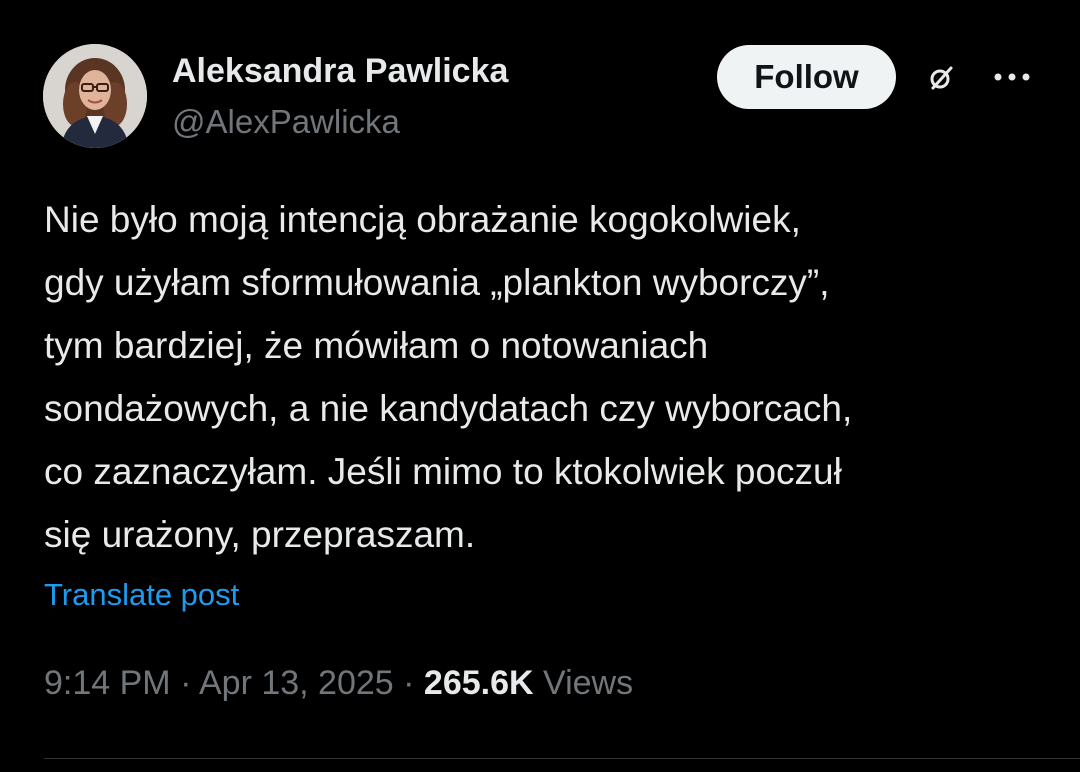  Describe the element at coordinates (941, 78) in the screenshot. I see `grok-icon` at that location.